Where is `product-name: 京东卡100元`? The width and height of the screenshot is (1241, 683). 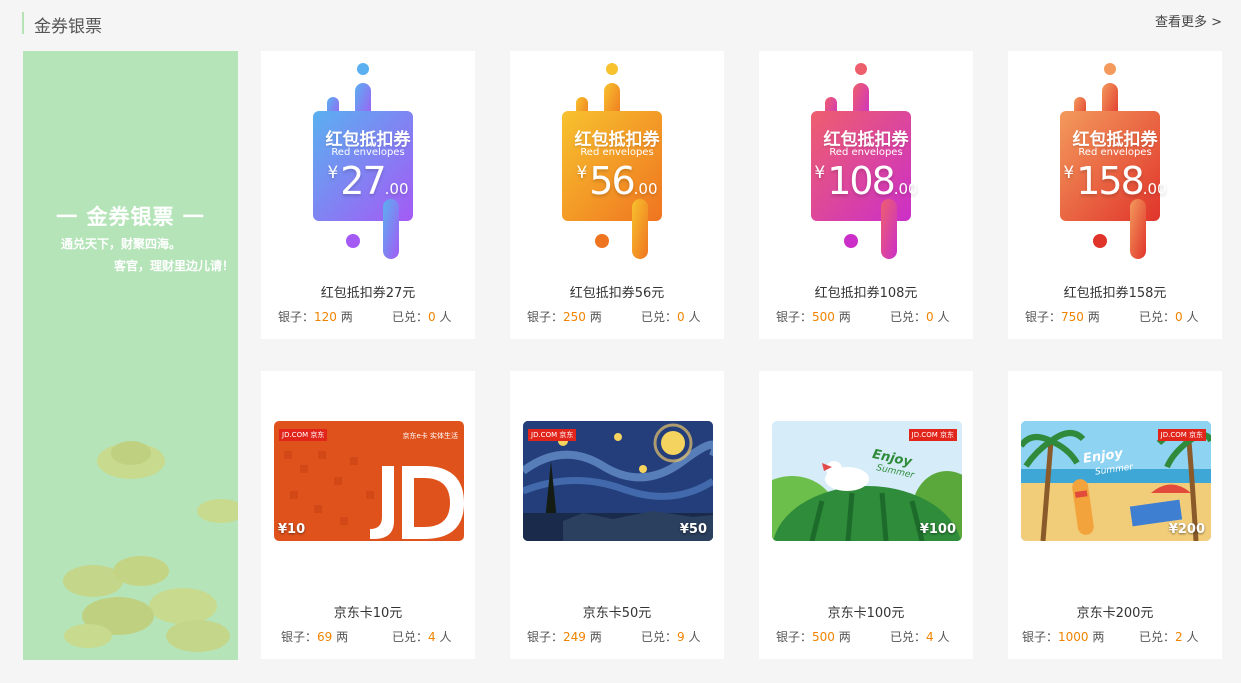 product-name: 京东卡100元 is located at coordinates (866, 613).